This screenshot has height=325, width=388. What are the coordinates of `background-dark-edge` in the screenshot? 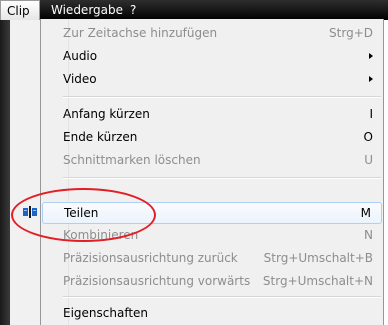 It's located at (5, 172).